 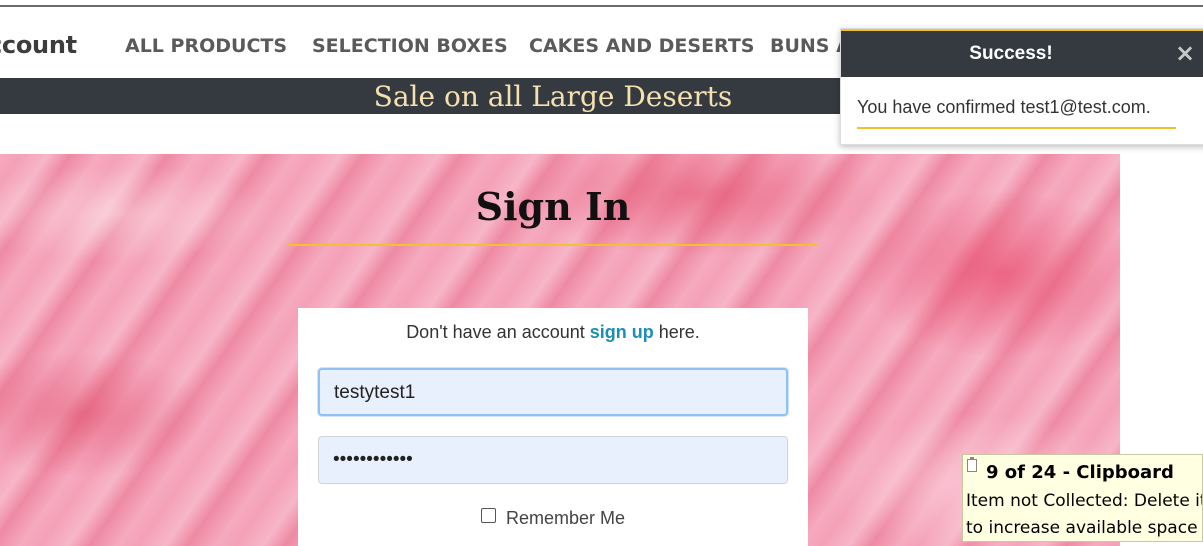 What do you see at coordinates (410, 46) in the screenshot?
I see `nav-link-selection-boxes: SELECTION BOXES` at bounding box center [410, 46].